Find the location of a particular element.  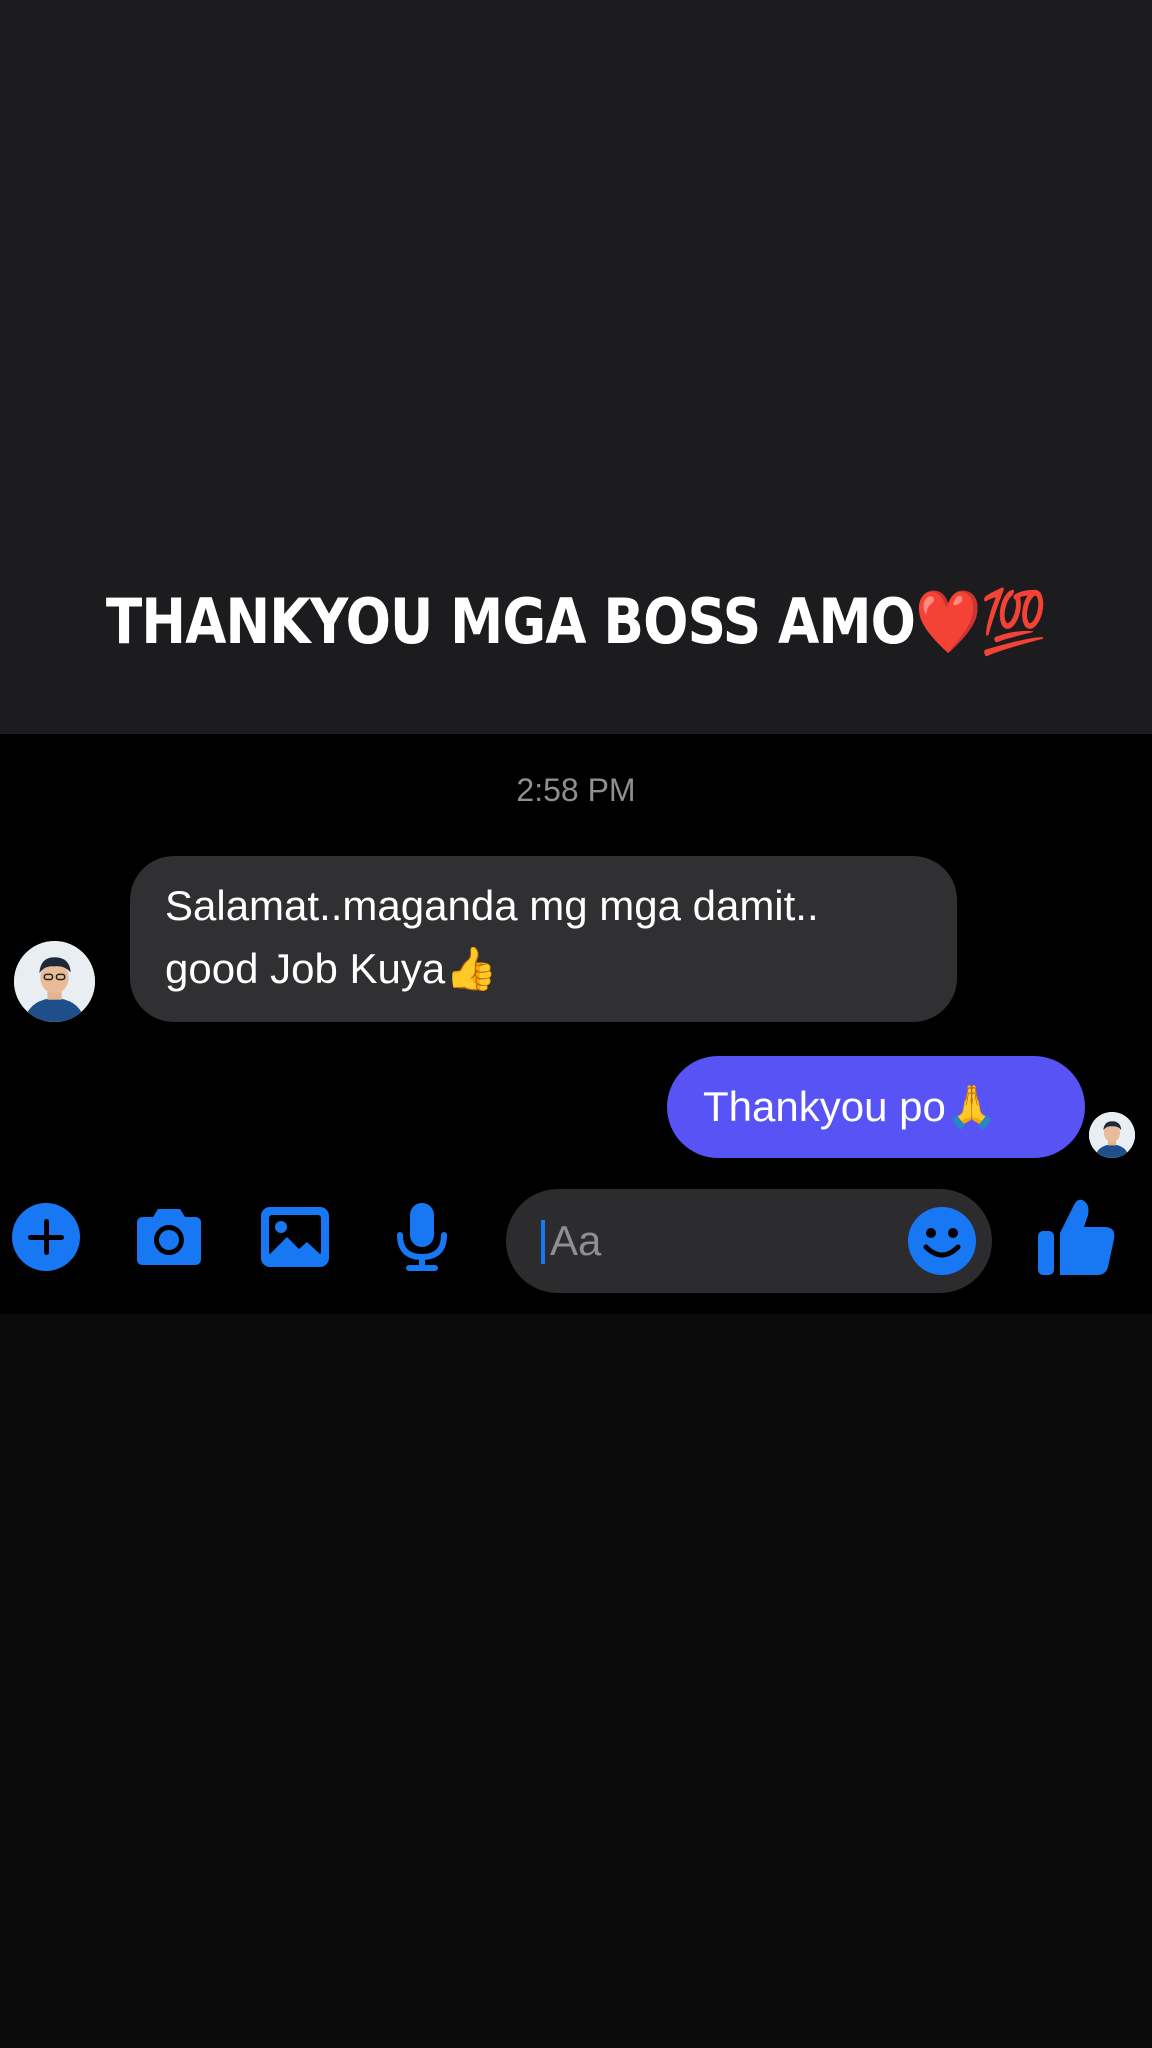

message-input-placeholder: Aa is located at coordinates (576, 1240).